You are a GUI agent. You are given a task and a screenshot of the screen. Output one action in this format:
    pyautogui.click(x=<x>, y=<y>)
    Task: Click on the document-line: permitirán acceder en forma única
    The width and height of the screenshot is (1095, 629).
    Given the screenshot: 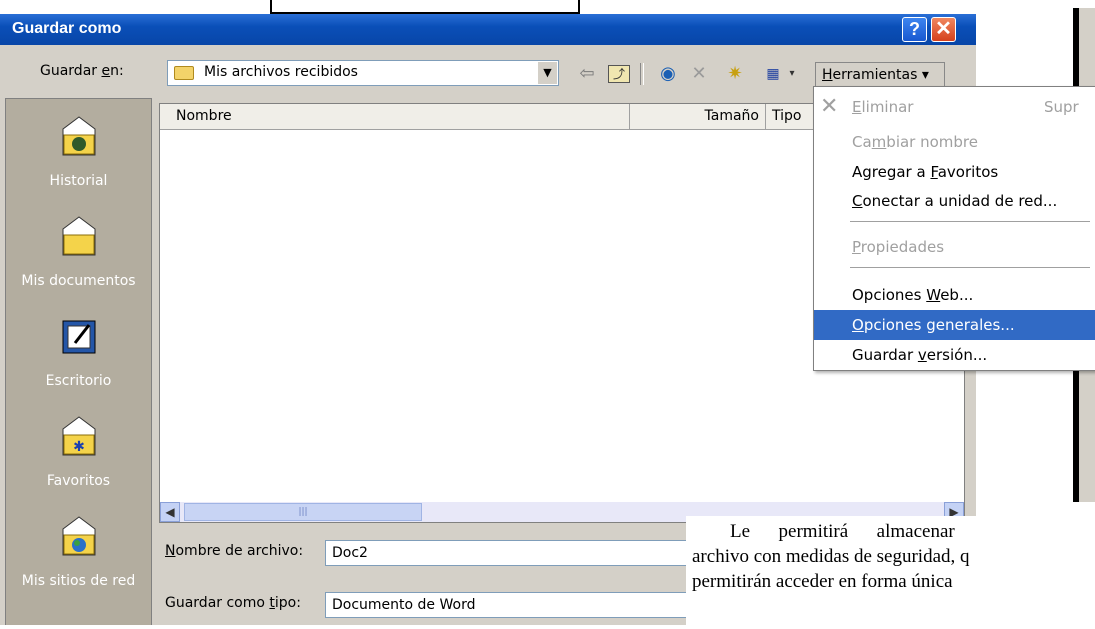 What is the action you would take?
    pyautogui.click(x=822, y=581)
    